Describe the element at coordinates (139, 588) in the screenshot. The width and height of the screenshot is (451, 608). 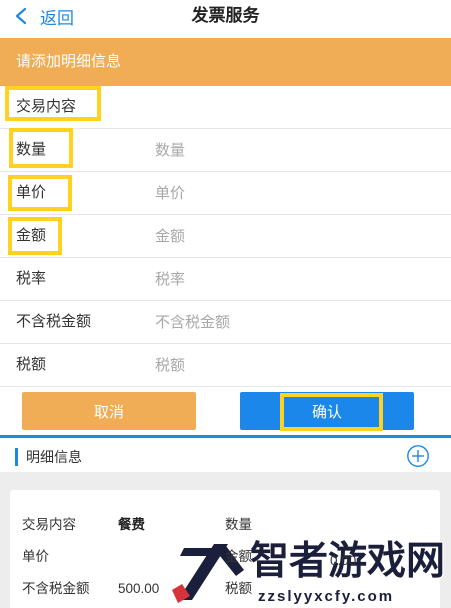
I see `detail-value: 500.00` at that location.